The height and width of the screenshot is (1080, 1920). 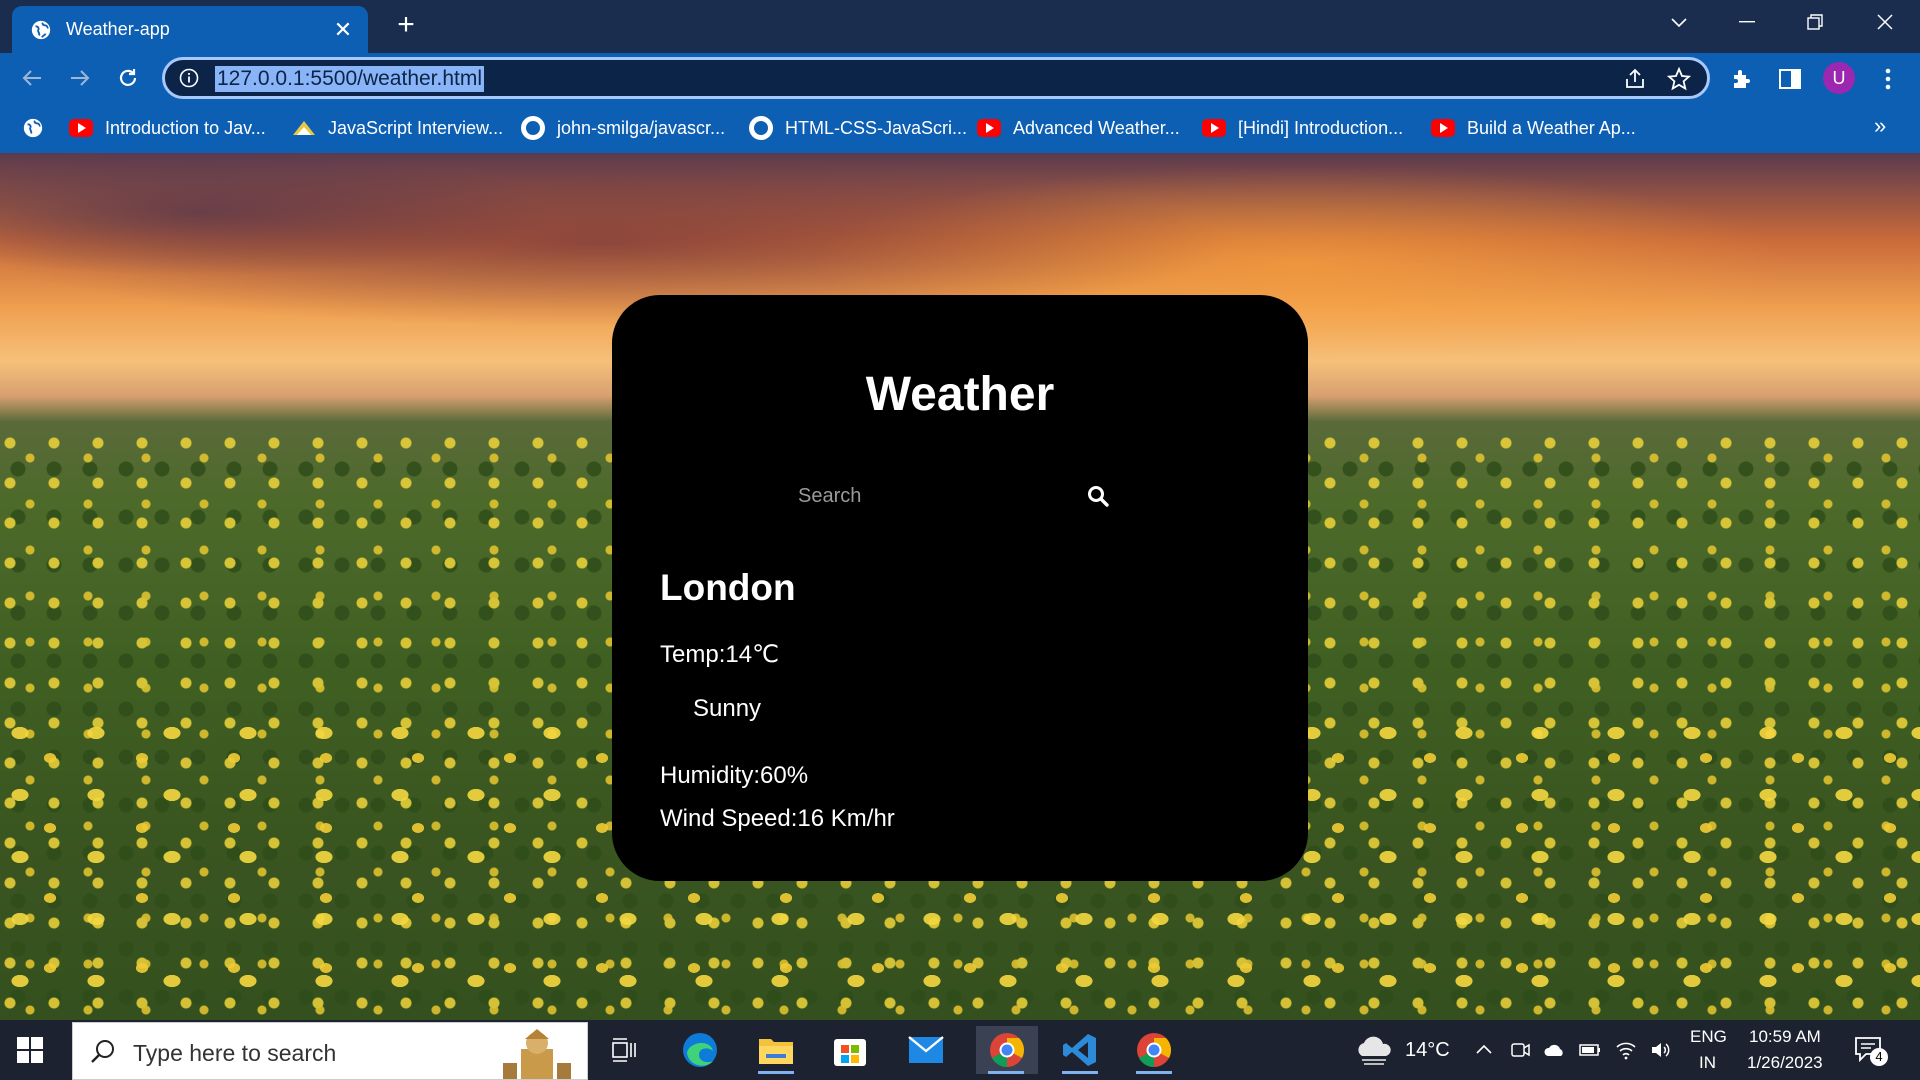 What do you see at coordinates (1080, 1050) in the screenshot?
I see `vscode-icon` at bounding box center [1080, 1050].